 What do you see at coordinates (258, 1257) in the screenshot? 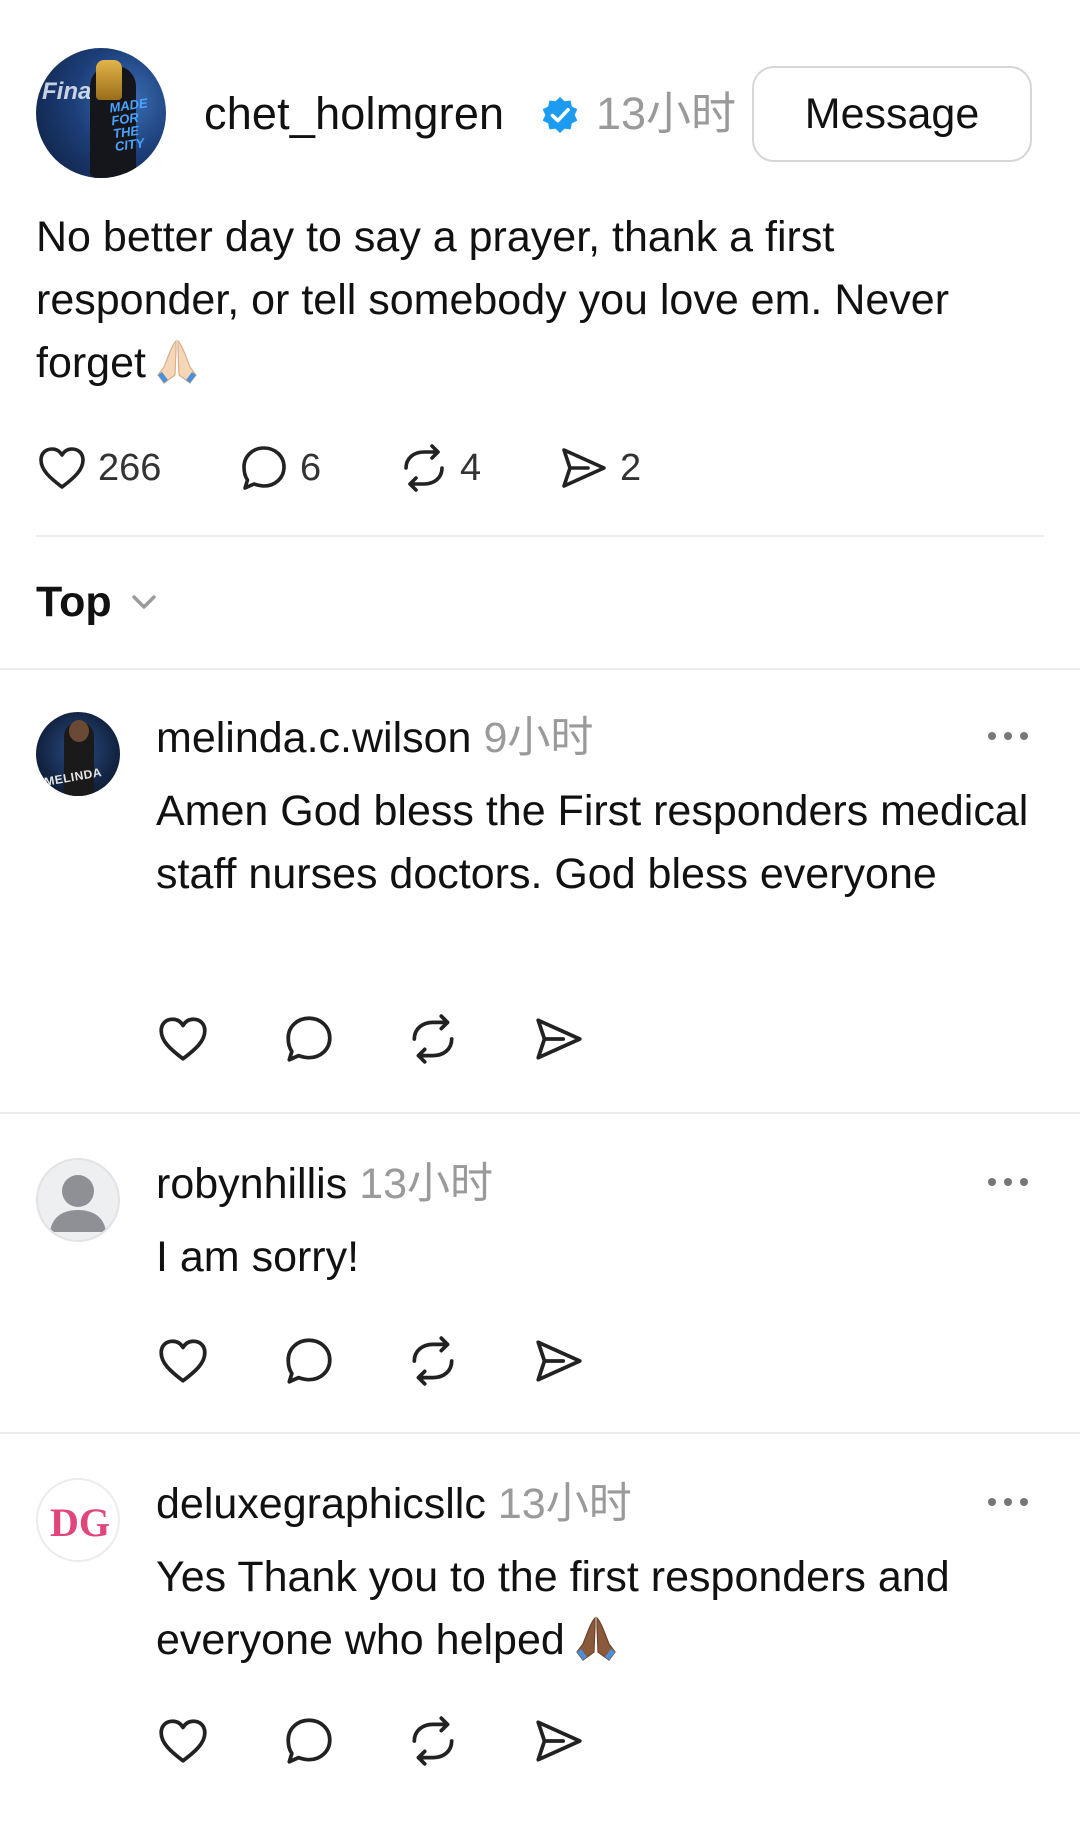
I see `comment-text: I am sorry!` at bounding box center [258, 1257].